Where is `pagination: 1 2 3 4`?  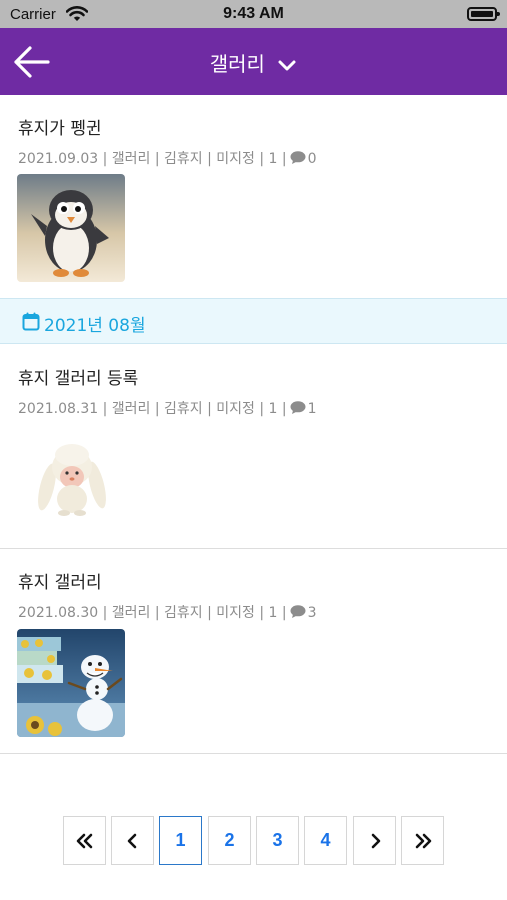 pagination: 1 2 3 4 is located at coordinates (253, 841).